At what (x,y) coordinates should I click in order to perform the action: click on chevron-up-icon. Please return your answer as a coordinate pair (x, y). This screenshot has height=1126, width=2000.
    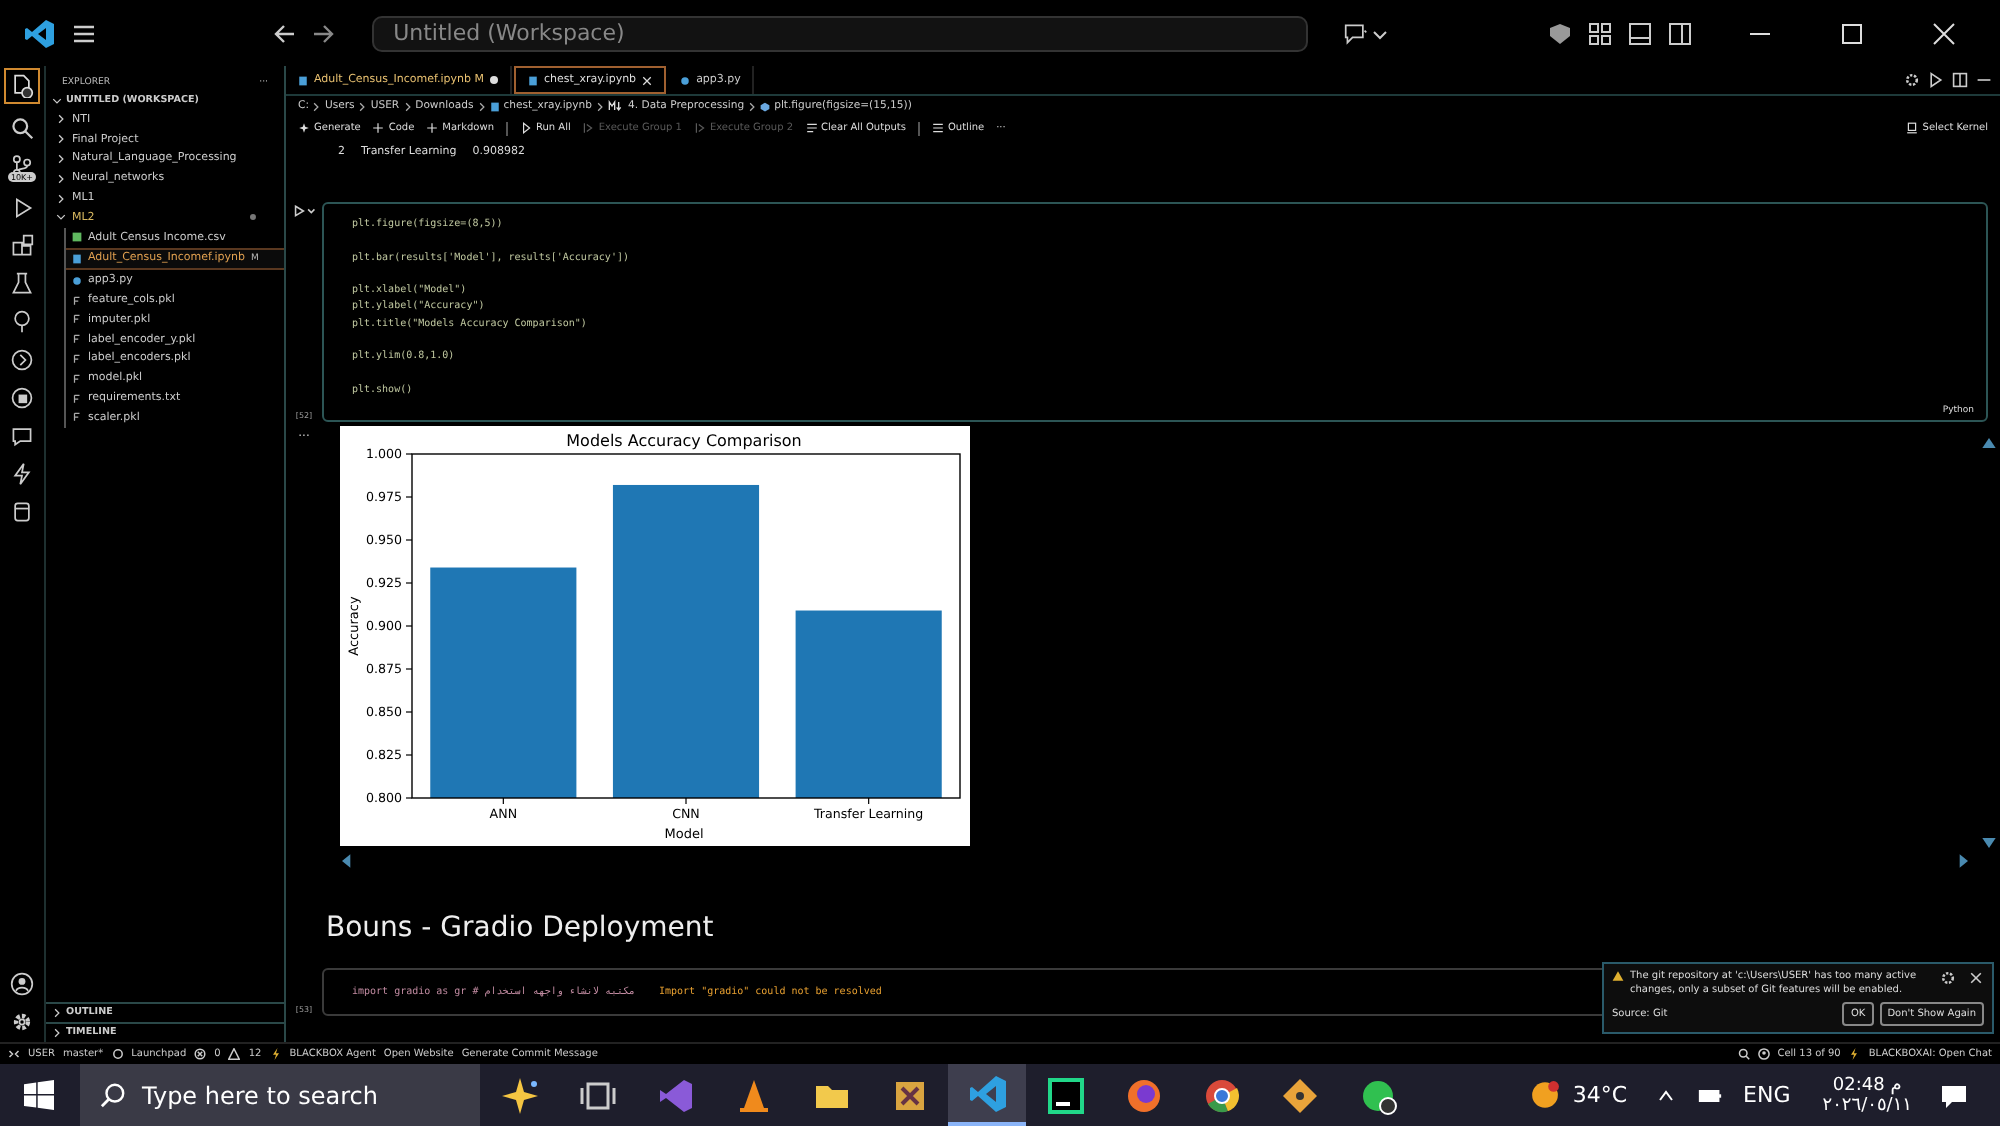
    Looking at the image, I should click on (1665, 1095).